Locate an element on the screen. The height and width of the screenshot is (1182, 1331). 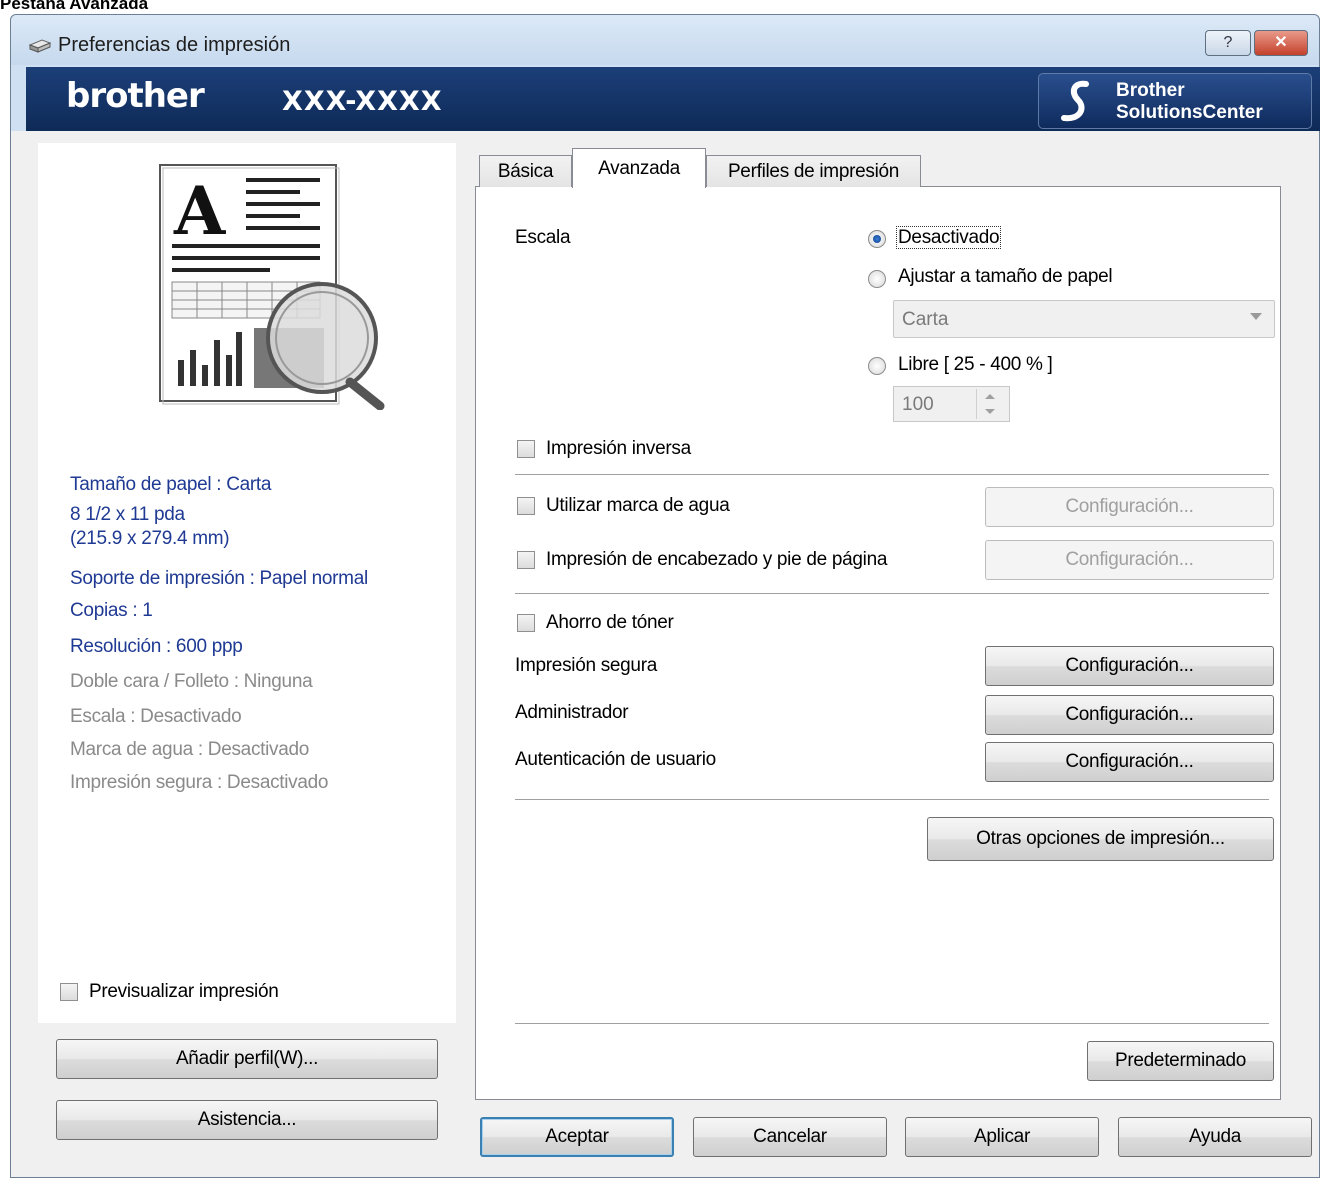
help-button: Ayuda is located at coordinates (1215, 1137).